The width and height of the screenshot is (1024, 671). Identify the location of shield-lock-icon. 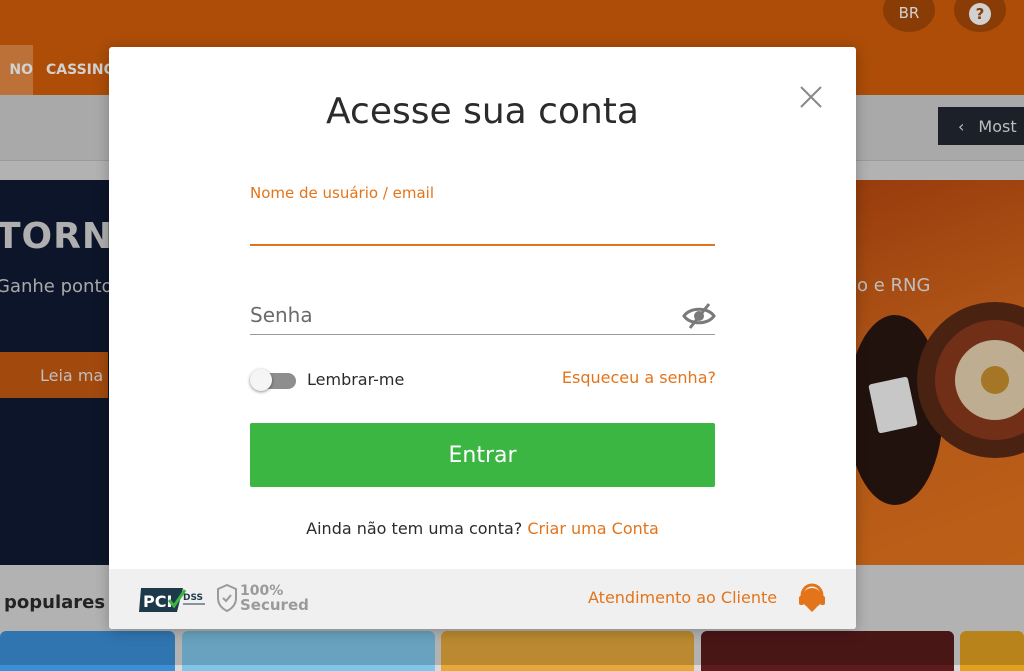
(227, 598).